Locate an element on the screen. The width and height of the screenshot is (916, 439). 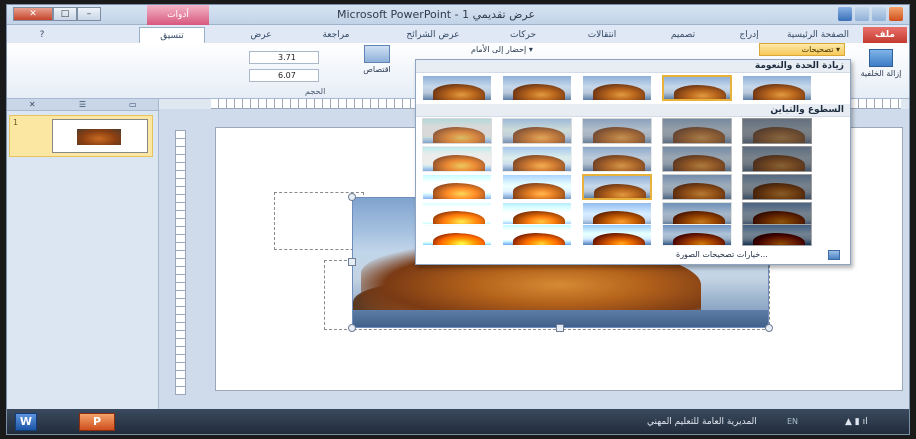
resize-handle-bottom-left is located at coordinates (352, 328).